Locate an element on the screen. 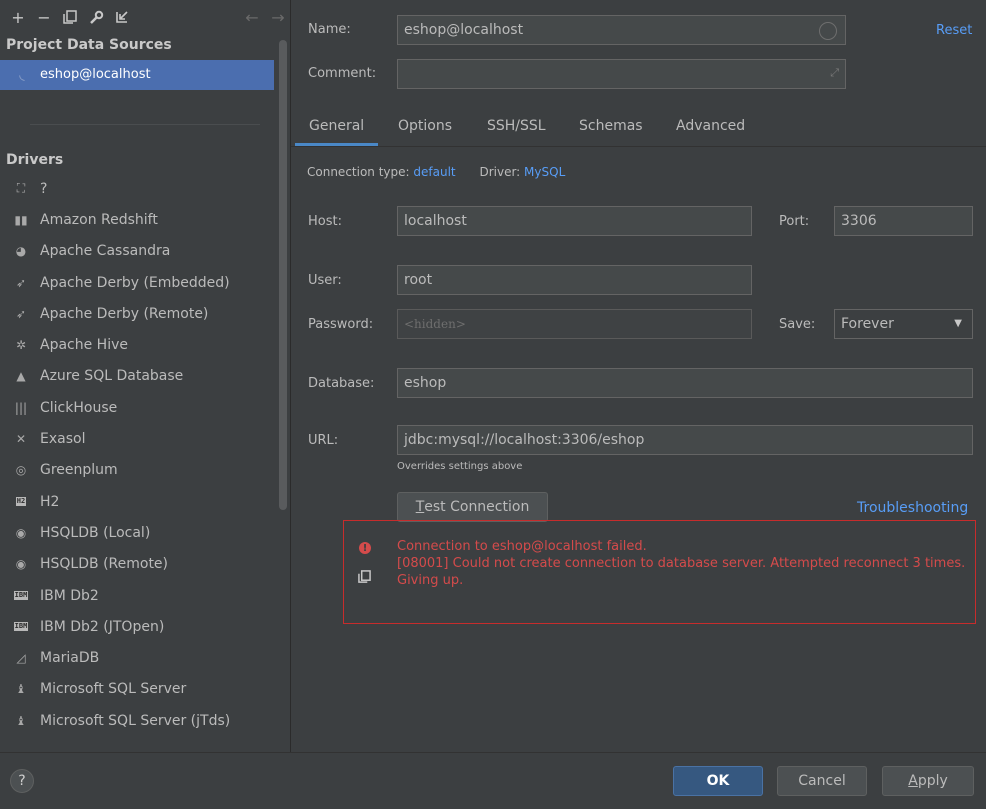  driver-item: ✲ Apache Hive is located at coordinates (145, 344).